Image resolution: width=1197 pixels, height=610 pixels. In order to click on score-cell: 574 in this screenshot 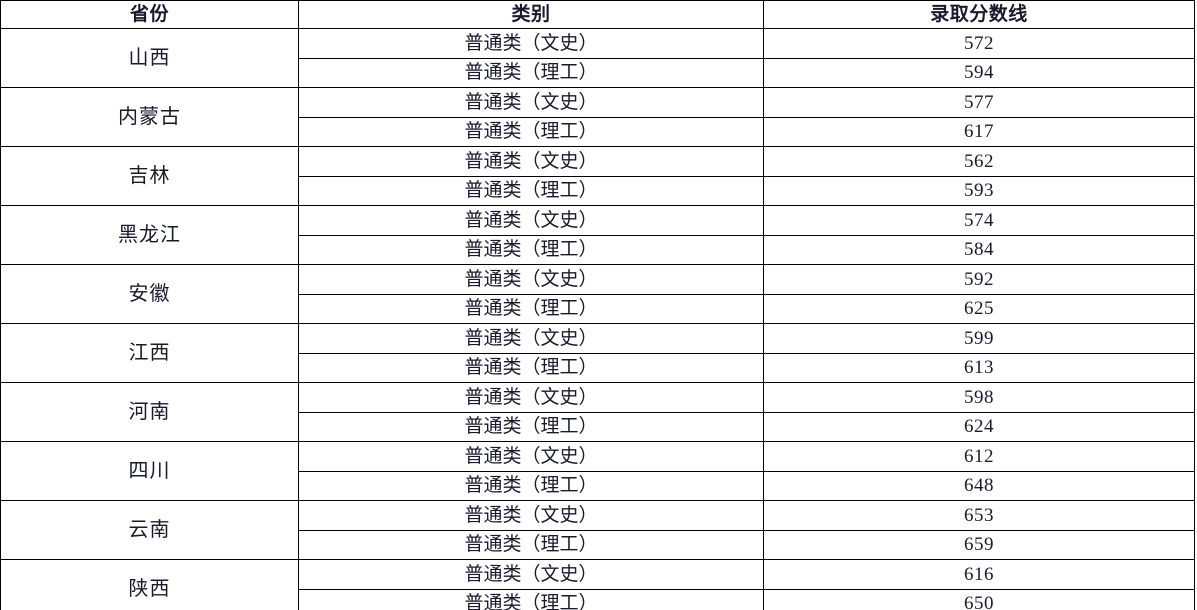, I will do `click(979, 220)`.